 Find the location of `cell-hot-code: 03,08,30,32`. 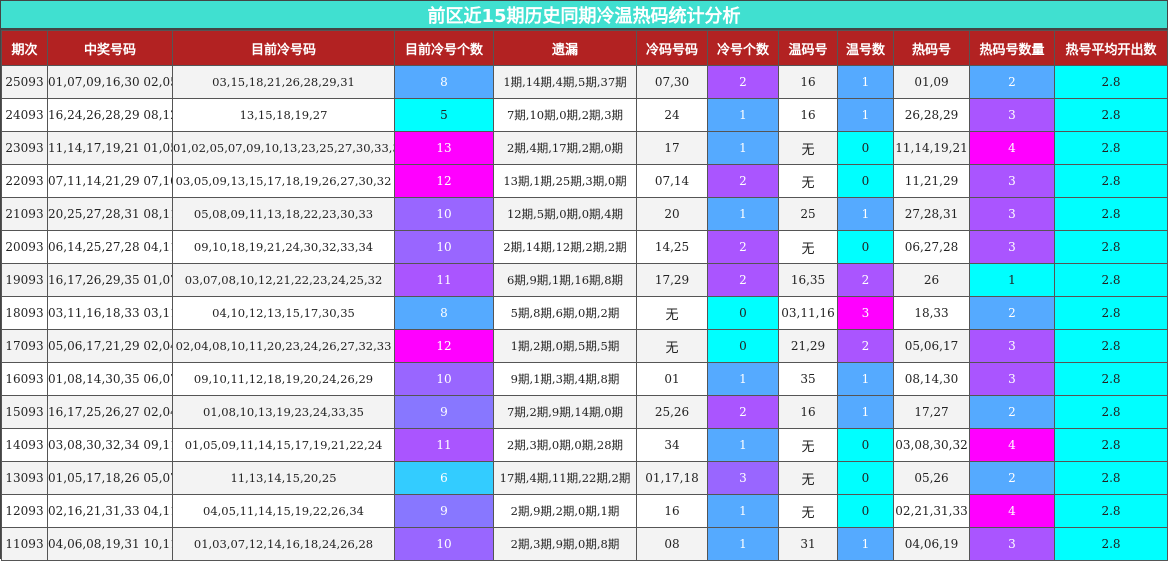

cell-hot-code: 03,08,30,32 is located at coordinates (931, 445).